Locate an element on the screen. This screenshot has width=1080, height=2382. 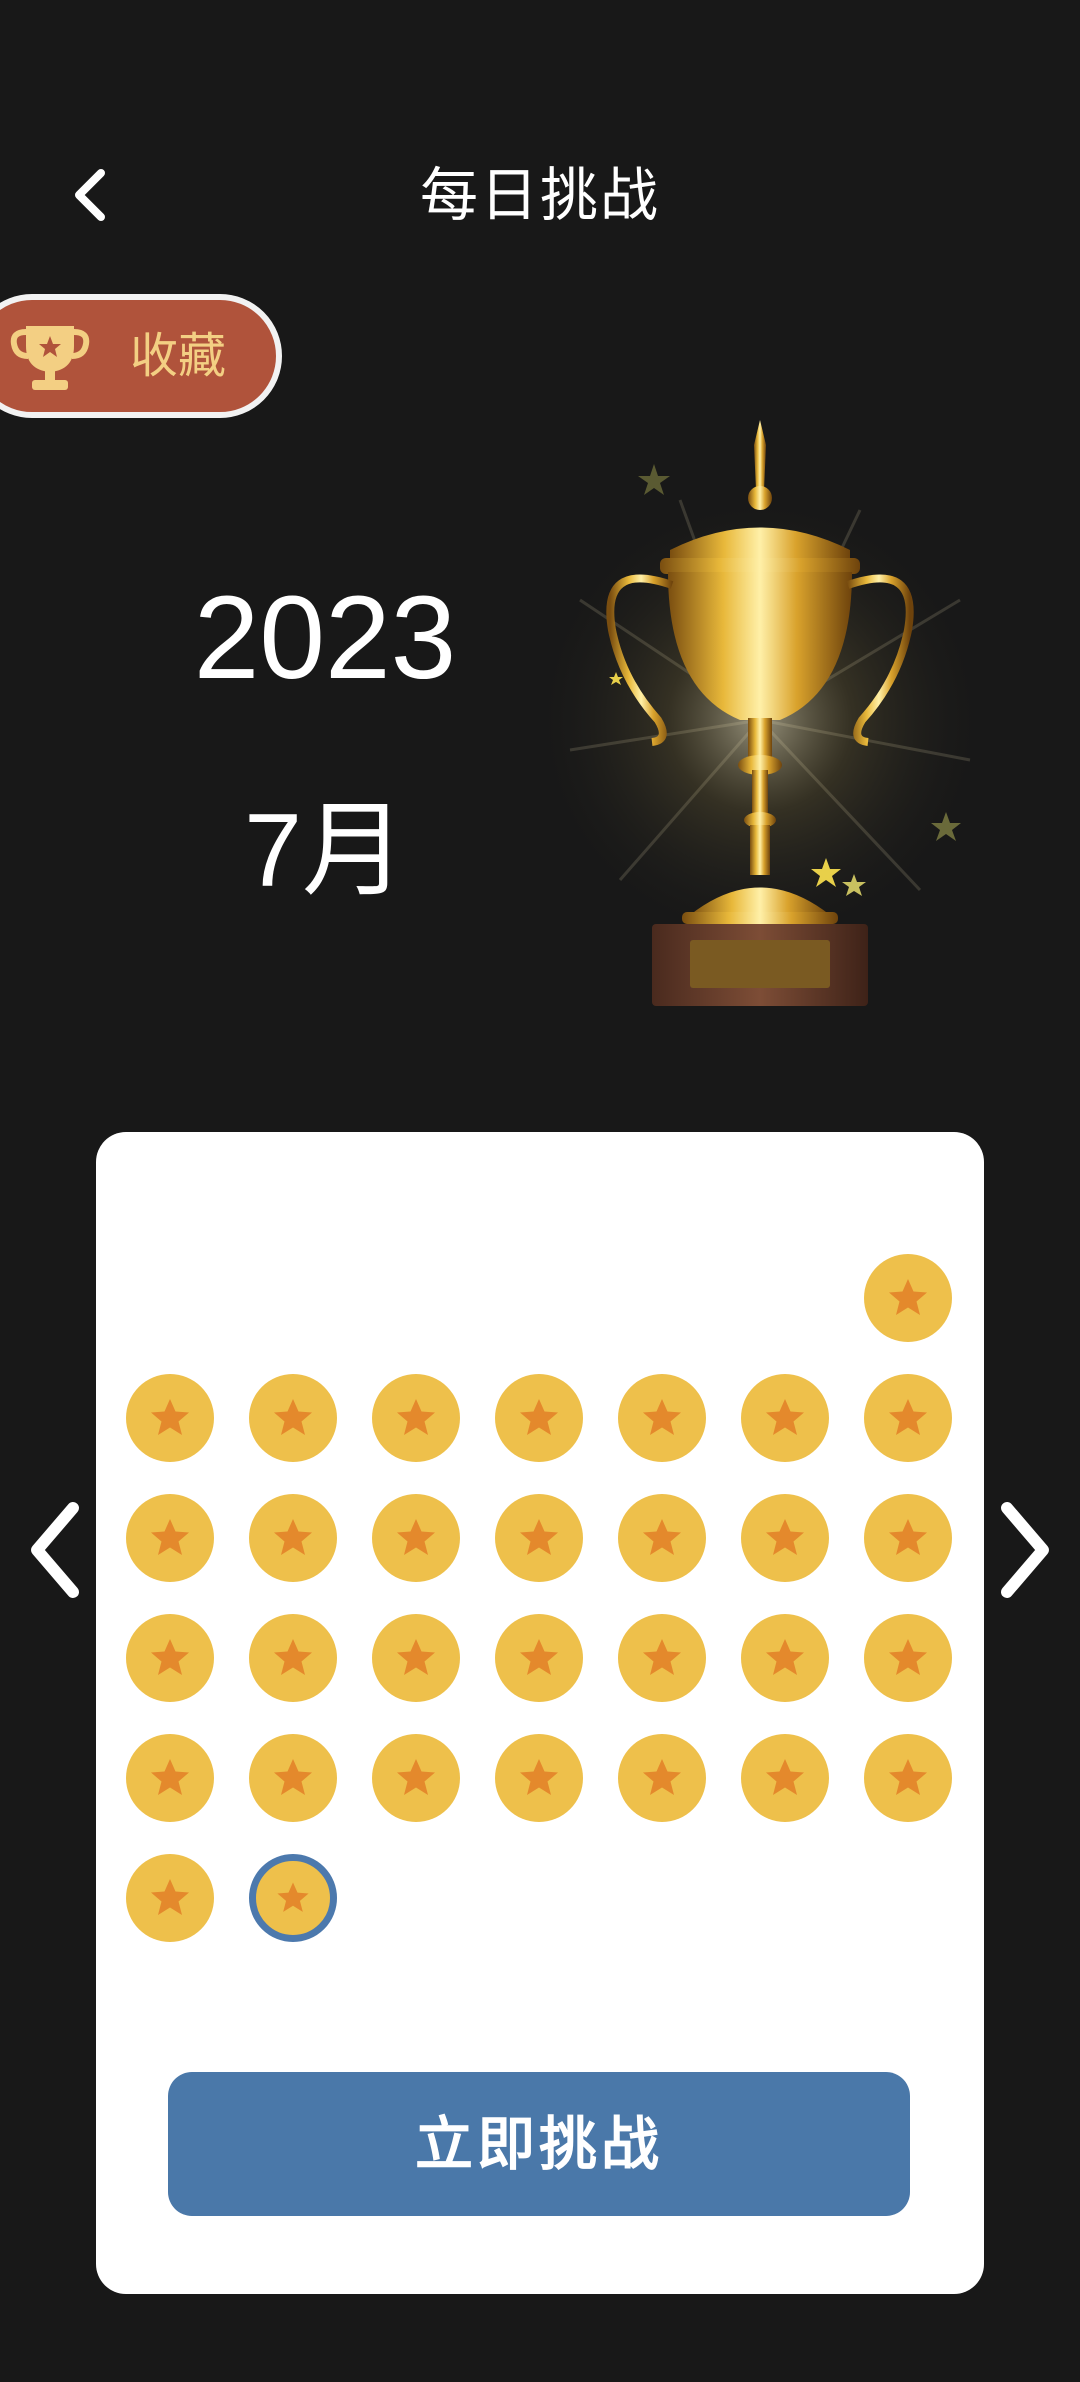
collection-button: 收藏 is located at coordinates (141, 356).